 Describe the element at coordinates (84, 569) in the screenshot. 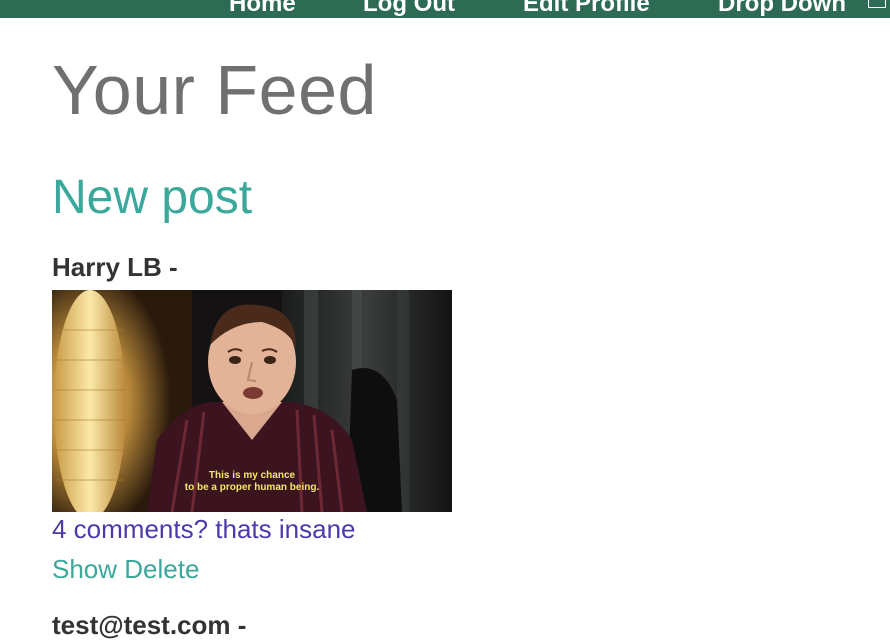

I see `show-button: Show` at that location.